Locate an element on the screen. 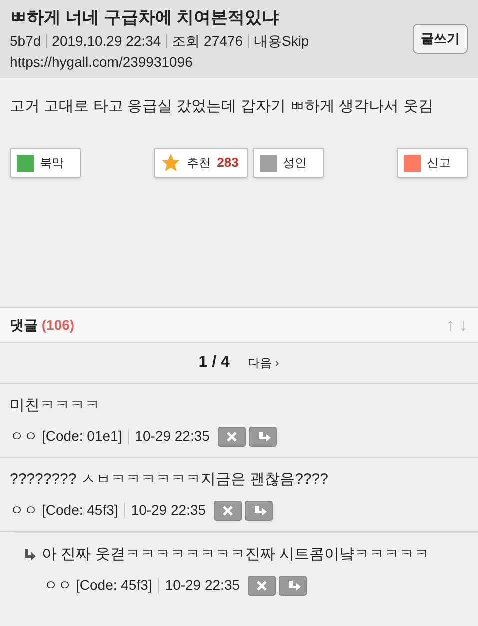  action-button: 추천 283 is located at coordinates (201, 163).